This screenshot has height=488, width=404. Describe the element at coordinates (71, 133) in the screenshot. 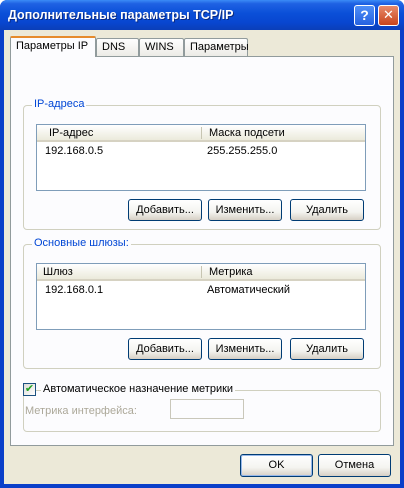

I see `column-header-ip: IP-адрес` at that location.